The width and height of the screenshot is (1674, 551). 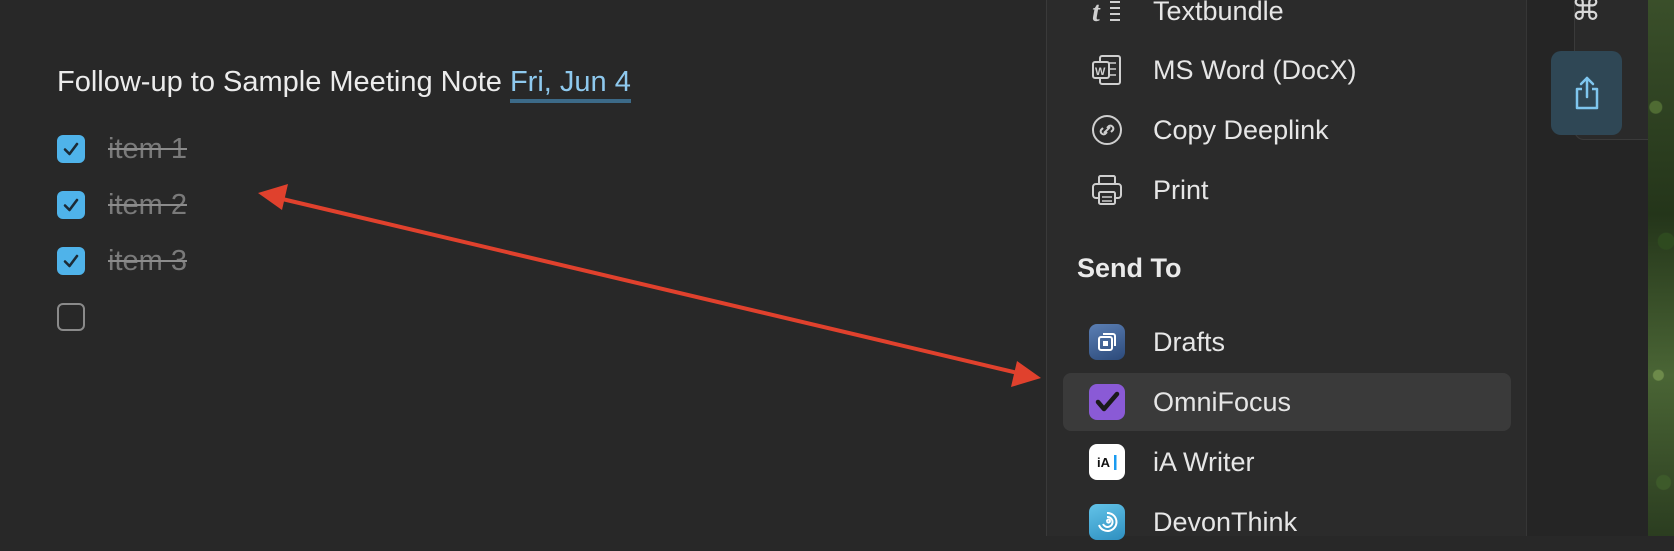 I want to click on menu-item-label: iA Writer, so click(x=1204, y=461).